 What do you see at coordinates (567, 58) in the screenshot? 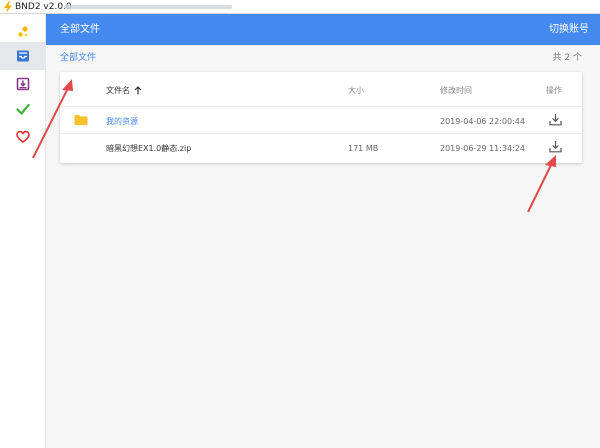
I see `item-count: 共 2 个` at bounding box center [567, 58].